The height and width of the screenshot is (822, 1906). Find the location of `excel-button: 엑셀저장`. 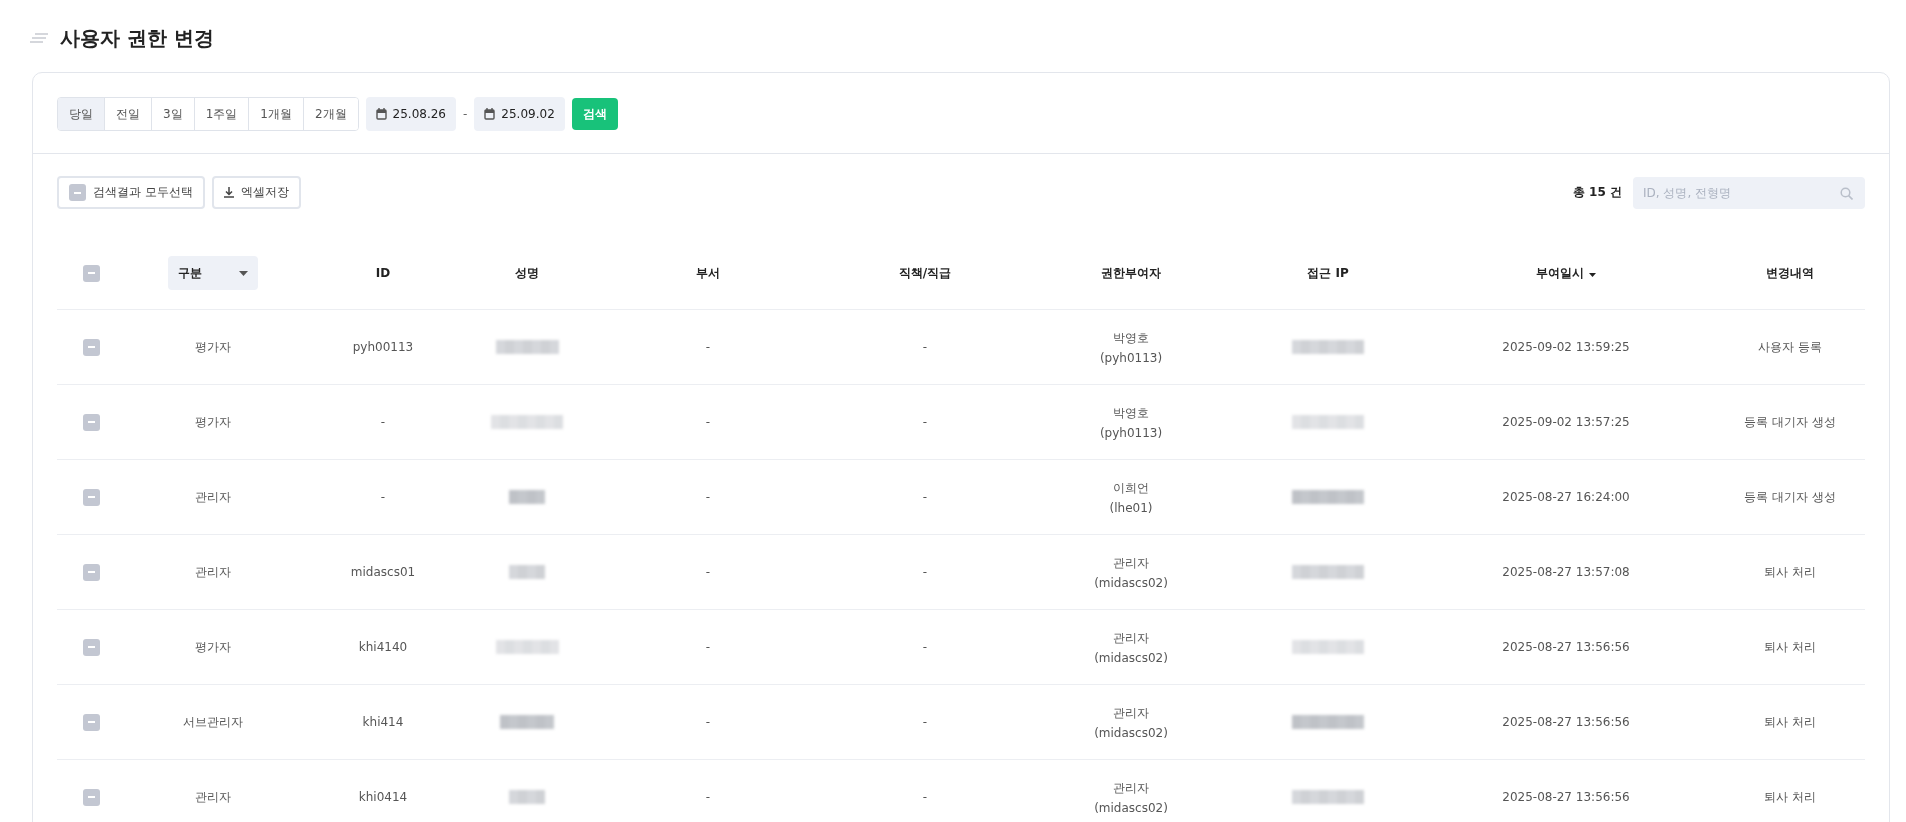

excel-button: 엑셀저장 is located at coordinates (256, 192).